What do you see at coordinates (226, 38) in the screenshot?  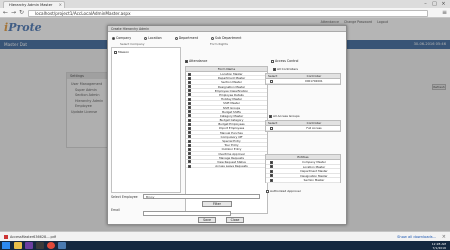 I see `radio-sub-department: Sub Department` at bounding box center [226, 38].